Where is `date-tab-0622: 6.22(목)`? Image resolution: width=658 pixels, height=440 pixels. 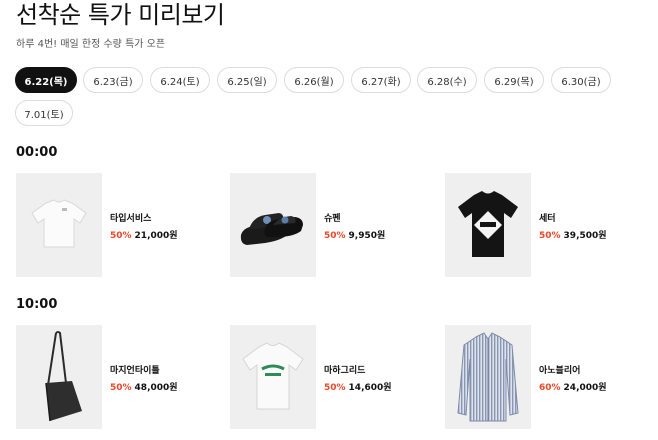 date-tab-0622: 6.22(목) is located at coordinates (46, 80).